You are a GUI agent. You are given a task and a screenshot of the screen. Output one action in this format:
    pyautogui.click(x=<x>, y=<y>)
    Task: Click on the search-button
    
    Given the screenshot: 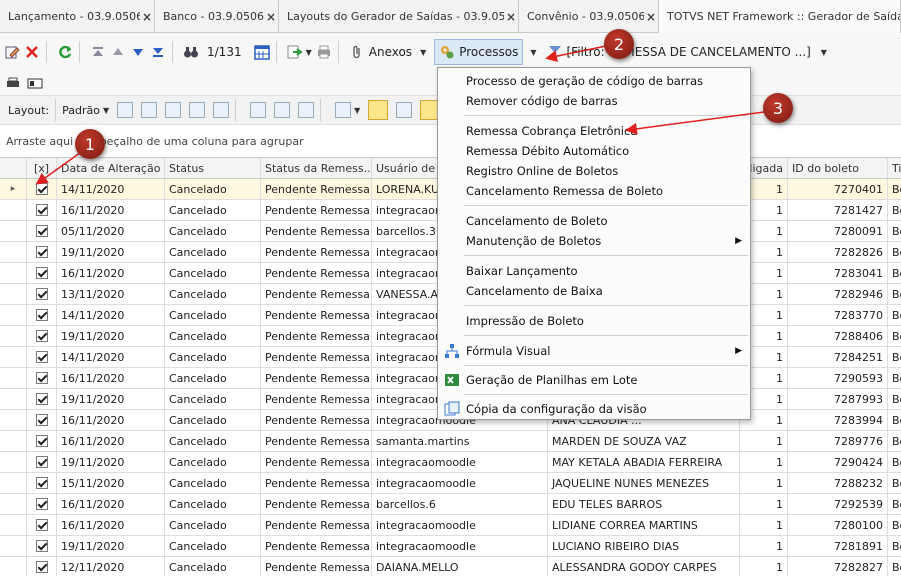 What is the action you would take?
    pyautogui.click(x=191, y=52)
    